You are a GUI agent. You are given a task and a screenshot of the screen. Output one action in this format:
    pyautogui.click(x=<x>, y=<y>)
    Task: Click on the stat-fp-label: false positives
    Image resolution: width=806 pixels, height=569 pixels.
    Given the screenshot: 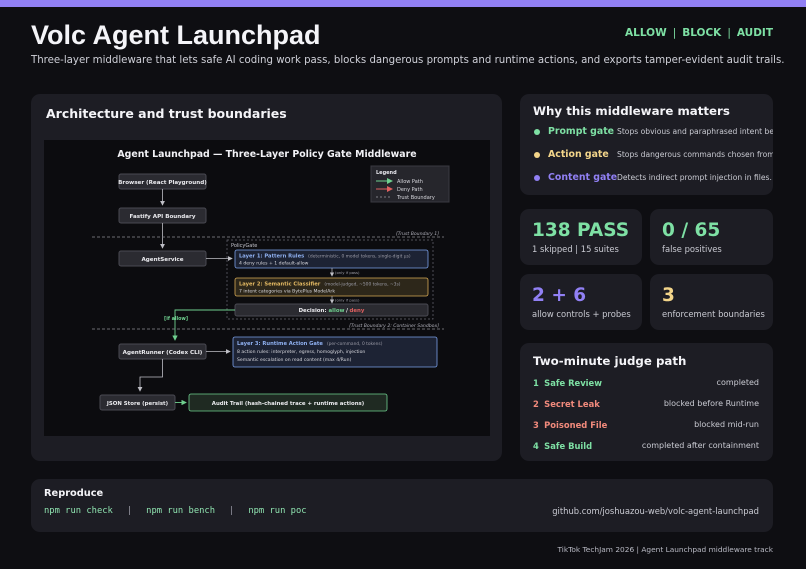 What is the action you would take?
    pyautogui.click(x=692, y=249)
    